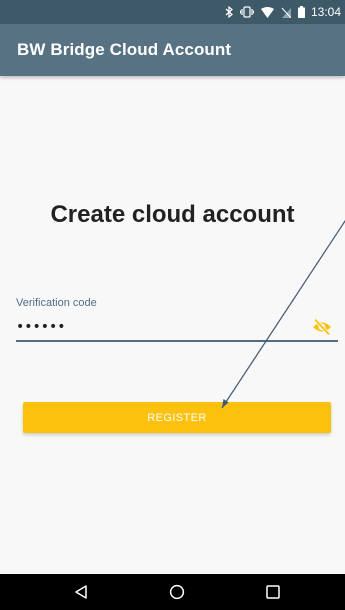 This screenshot has height=610, width=345. What do you see at coordinates (177, 341) in the screenshot?
I see `field-underline` at bounding box center [177, 341].